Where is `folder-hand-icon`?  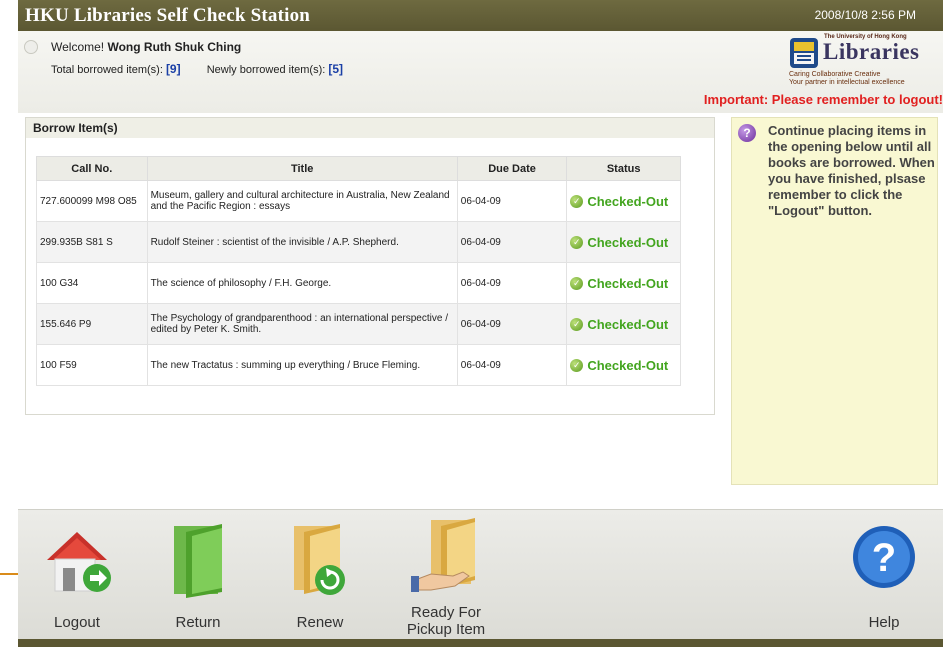
folder-hand-icon is located at coordinates (443, 555).